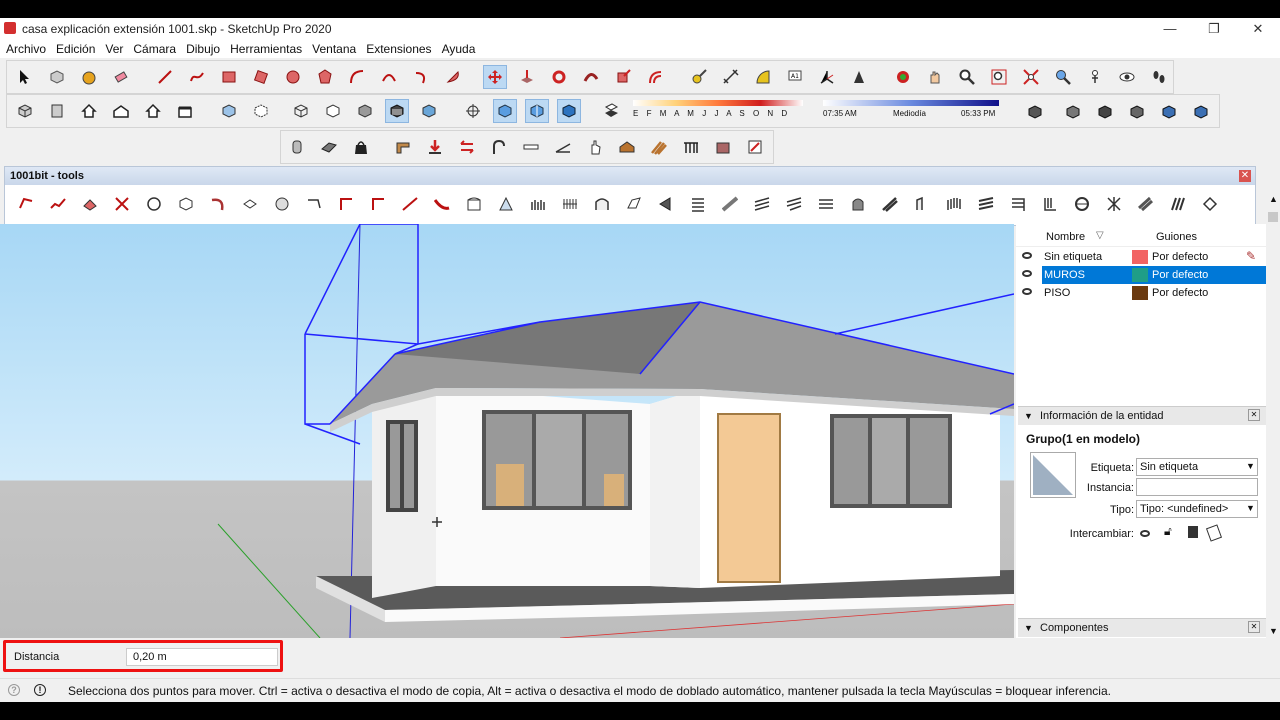 This screenshot has height=720, width=1280. What do you see at coordinates (398, 49) in the screenshot?
I see `menu-extensiones: Extensiones` at bounding box center [398, 49].